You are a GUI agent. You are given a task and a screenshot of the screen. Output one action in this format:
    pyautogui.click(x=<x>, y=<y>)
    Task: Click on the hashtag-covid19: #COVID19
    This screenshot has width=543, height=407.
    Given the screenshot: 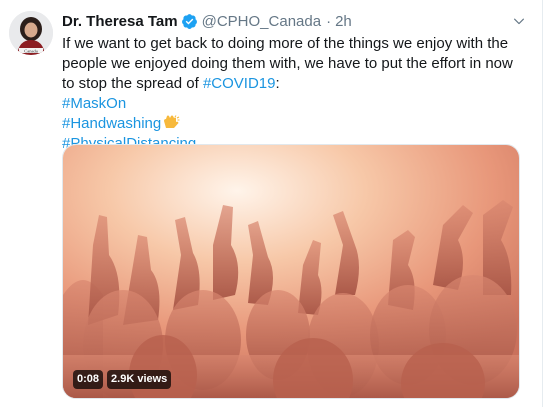 What is the action you would take?
    pyautogui.click(x=239, y=83)
    